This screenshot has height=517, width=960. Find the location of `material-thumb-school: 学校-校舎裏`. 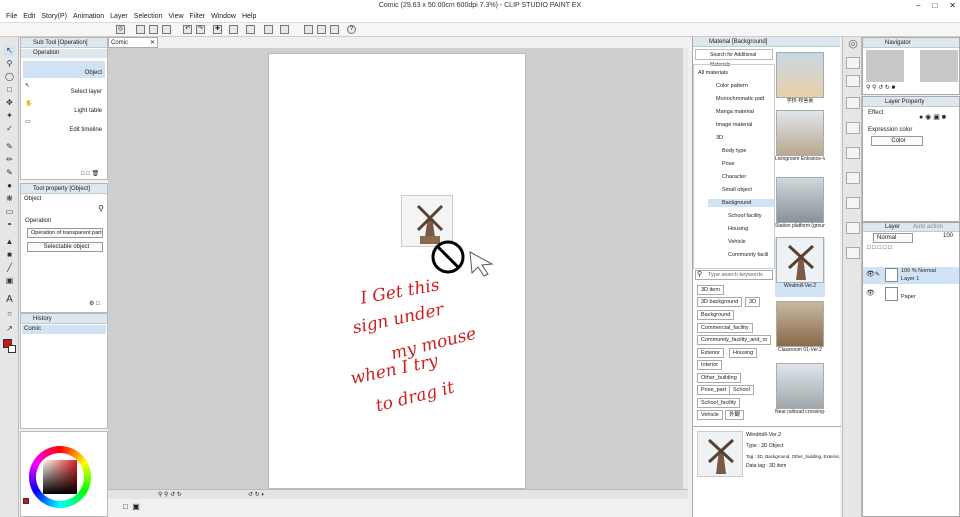

material-thumb-school: 学校-校舎裏 is located at coordinates (800, 79).